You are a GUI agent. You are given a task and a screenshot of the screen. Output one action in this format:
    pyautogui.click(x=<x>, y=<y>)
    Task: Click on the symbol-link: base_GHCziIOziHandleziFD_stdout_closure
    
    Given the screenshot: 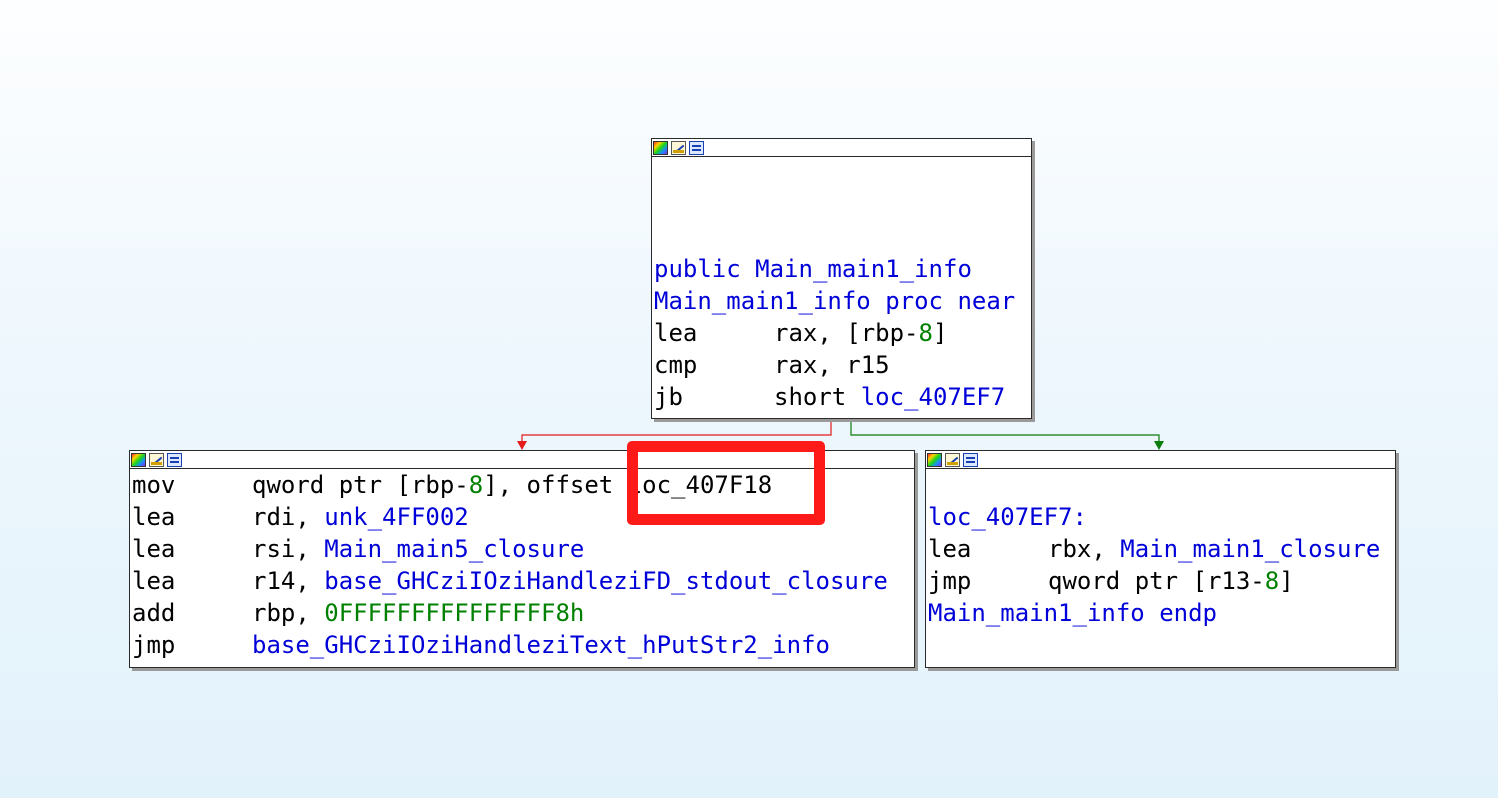 What is the action you would take?
    pyautogui.click(x=606, y=581)
    